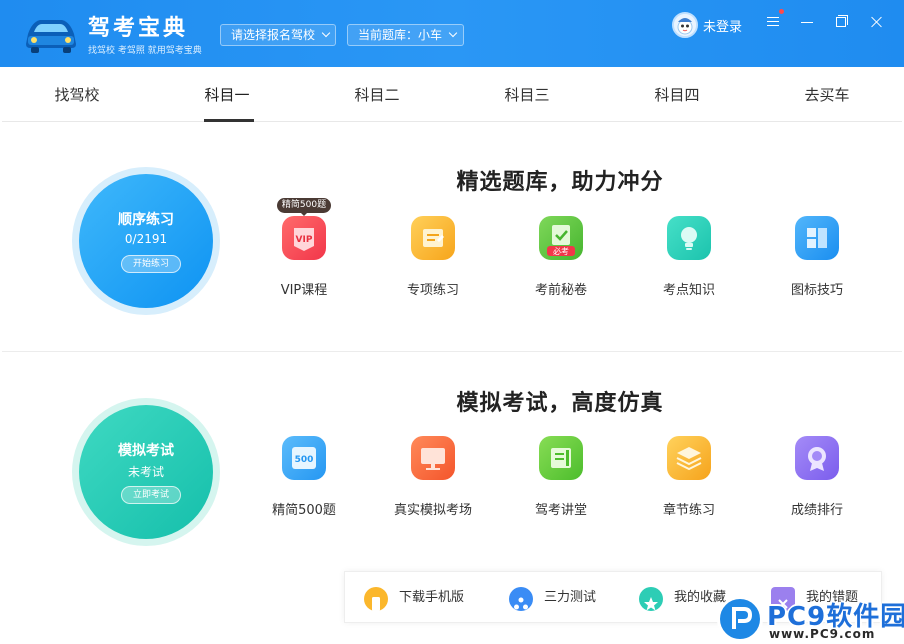 The image size is (904, 644). What do you see at coordinates (304, 207) in the screenshot?
I see `vip-500-badge: 精简500题` at bounding box center [304, 207].